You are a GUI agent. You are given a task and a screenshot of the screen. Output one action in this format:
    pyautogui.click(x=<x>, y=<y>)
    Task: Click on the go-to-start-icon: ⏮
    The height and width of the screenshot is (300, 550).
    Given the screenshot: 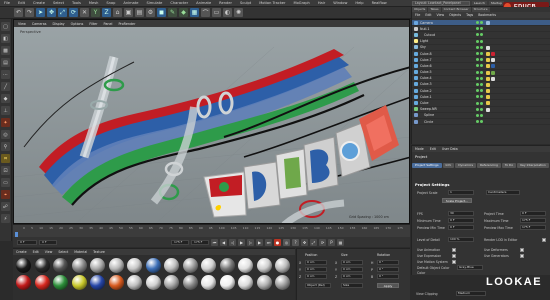 What is the action you would take?
    pyautogui.click(x=214, y=242)
    